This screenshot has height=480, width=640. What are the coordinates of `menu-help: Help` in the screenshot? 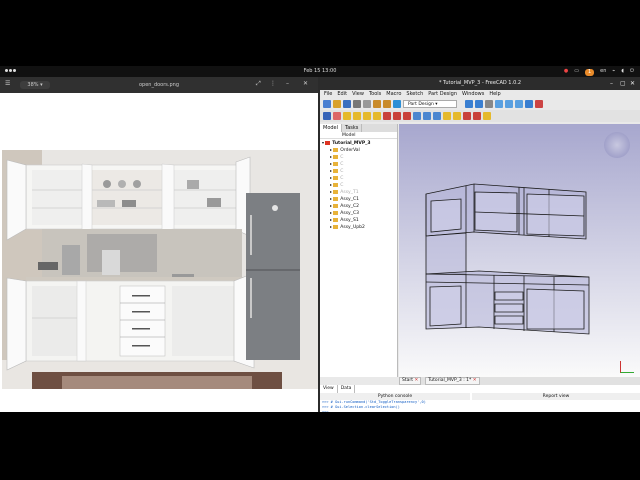 It's located at (494, 94).